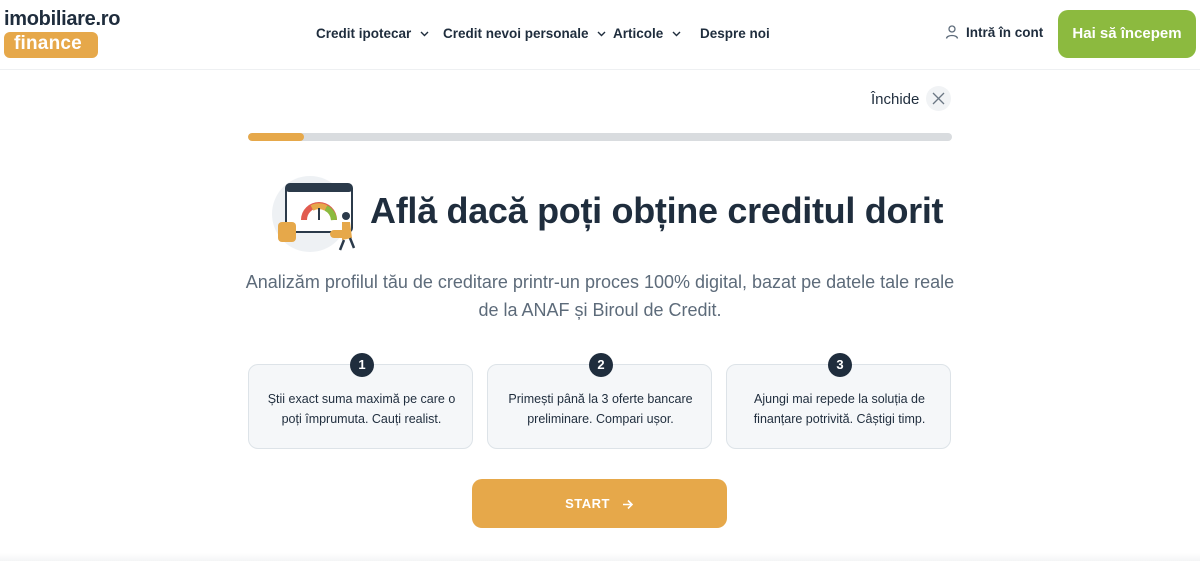 This screenshot has height=561, width=1200. I want to click on logo-wordmark: imobiliare.ro, so click(62, 19).